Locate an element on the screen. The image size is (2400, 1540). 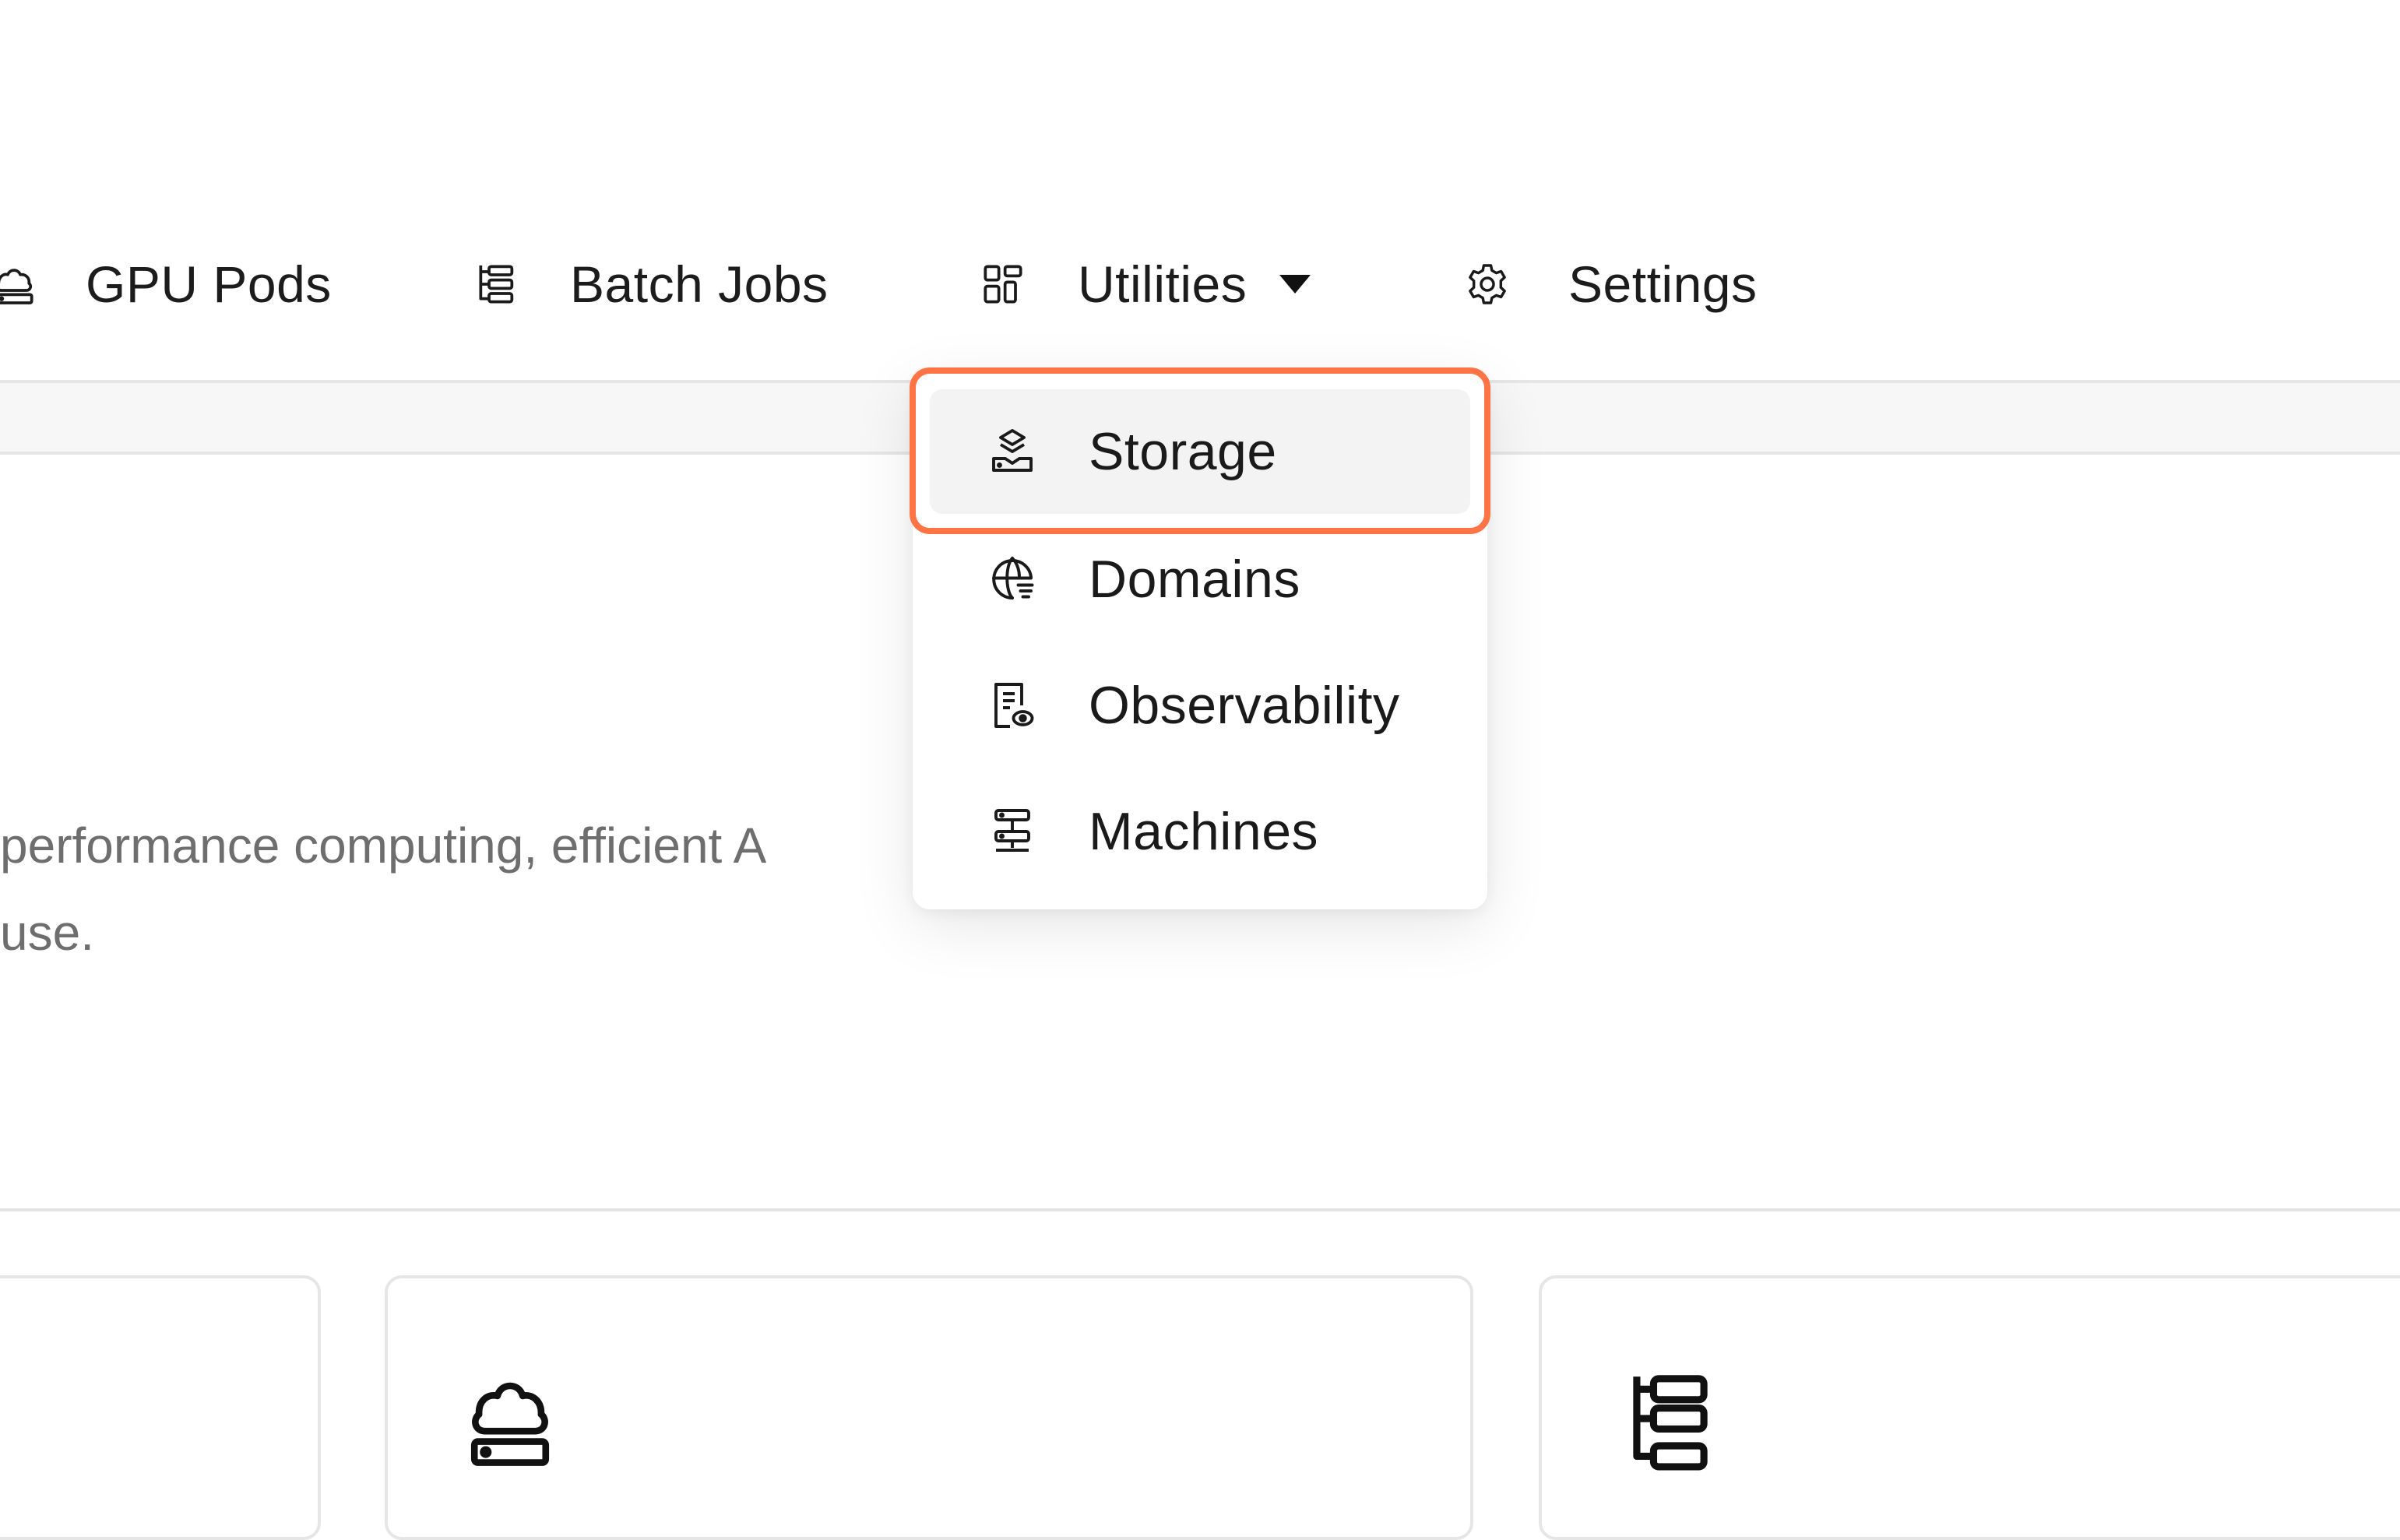
menu-item-label: Domains is located at coordinates (1194, 579).